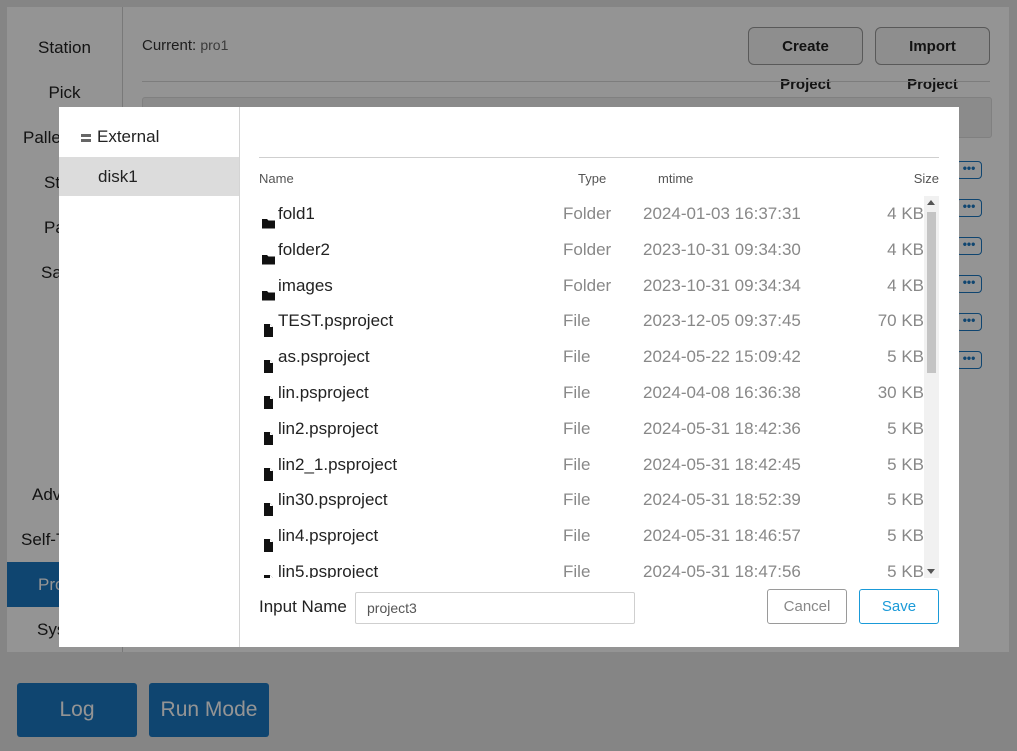 The image size is (1017, 751). I want to click on scrollbar, so click(931, 387).